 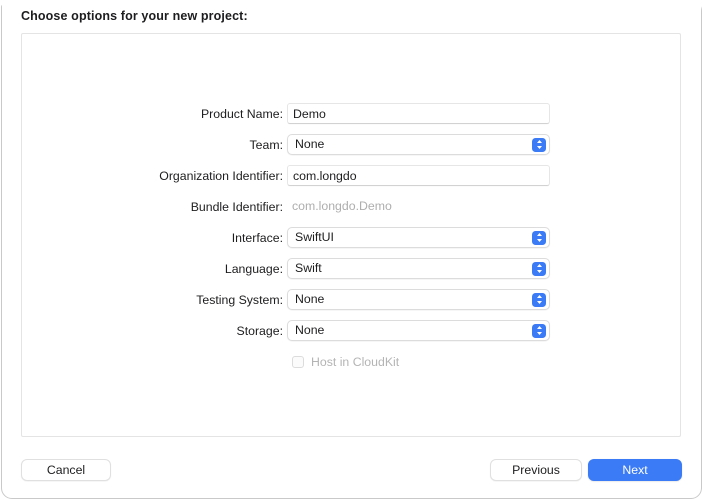 I want to click on language-field-wrap: Swift, so click(x=418, y=268).